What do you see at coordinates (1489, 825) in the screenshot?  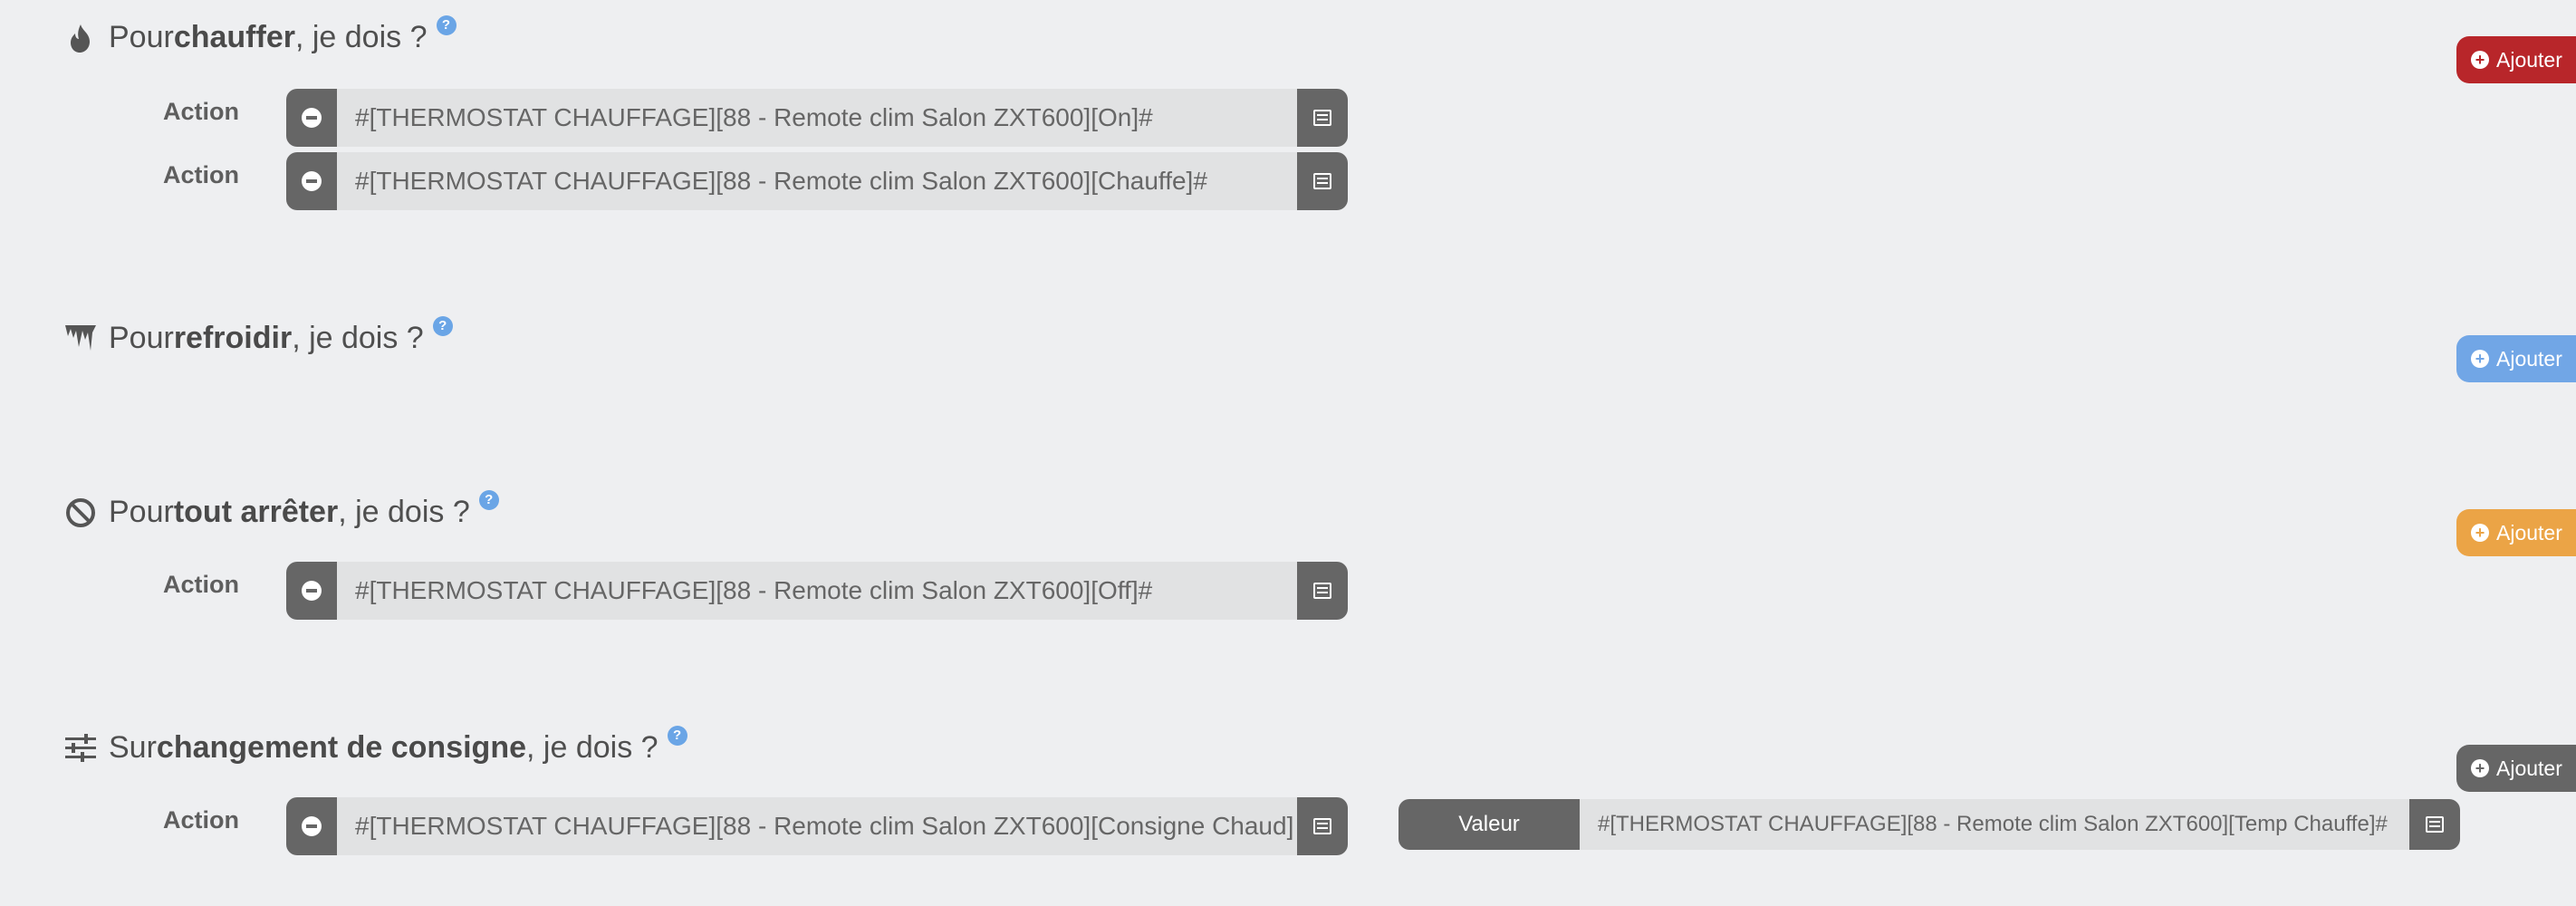 I see `value-label: Valeur` at bounding box center [1489, 825].